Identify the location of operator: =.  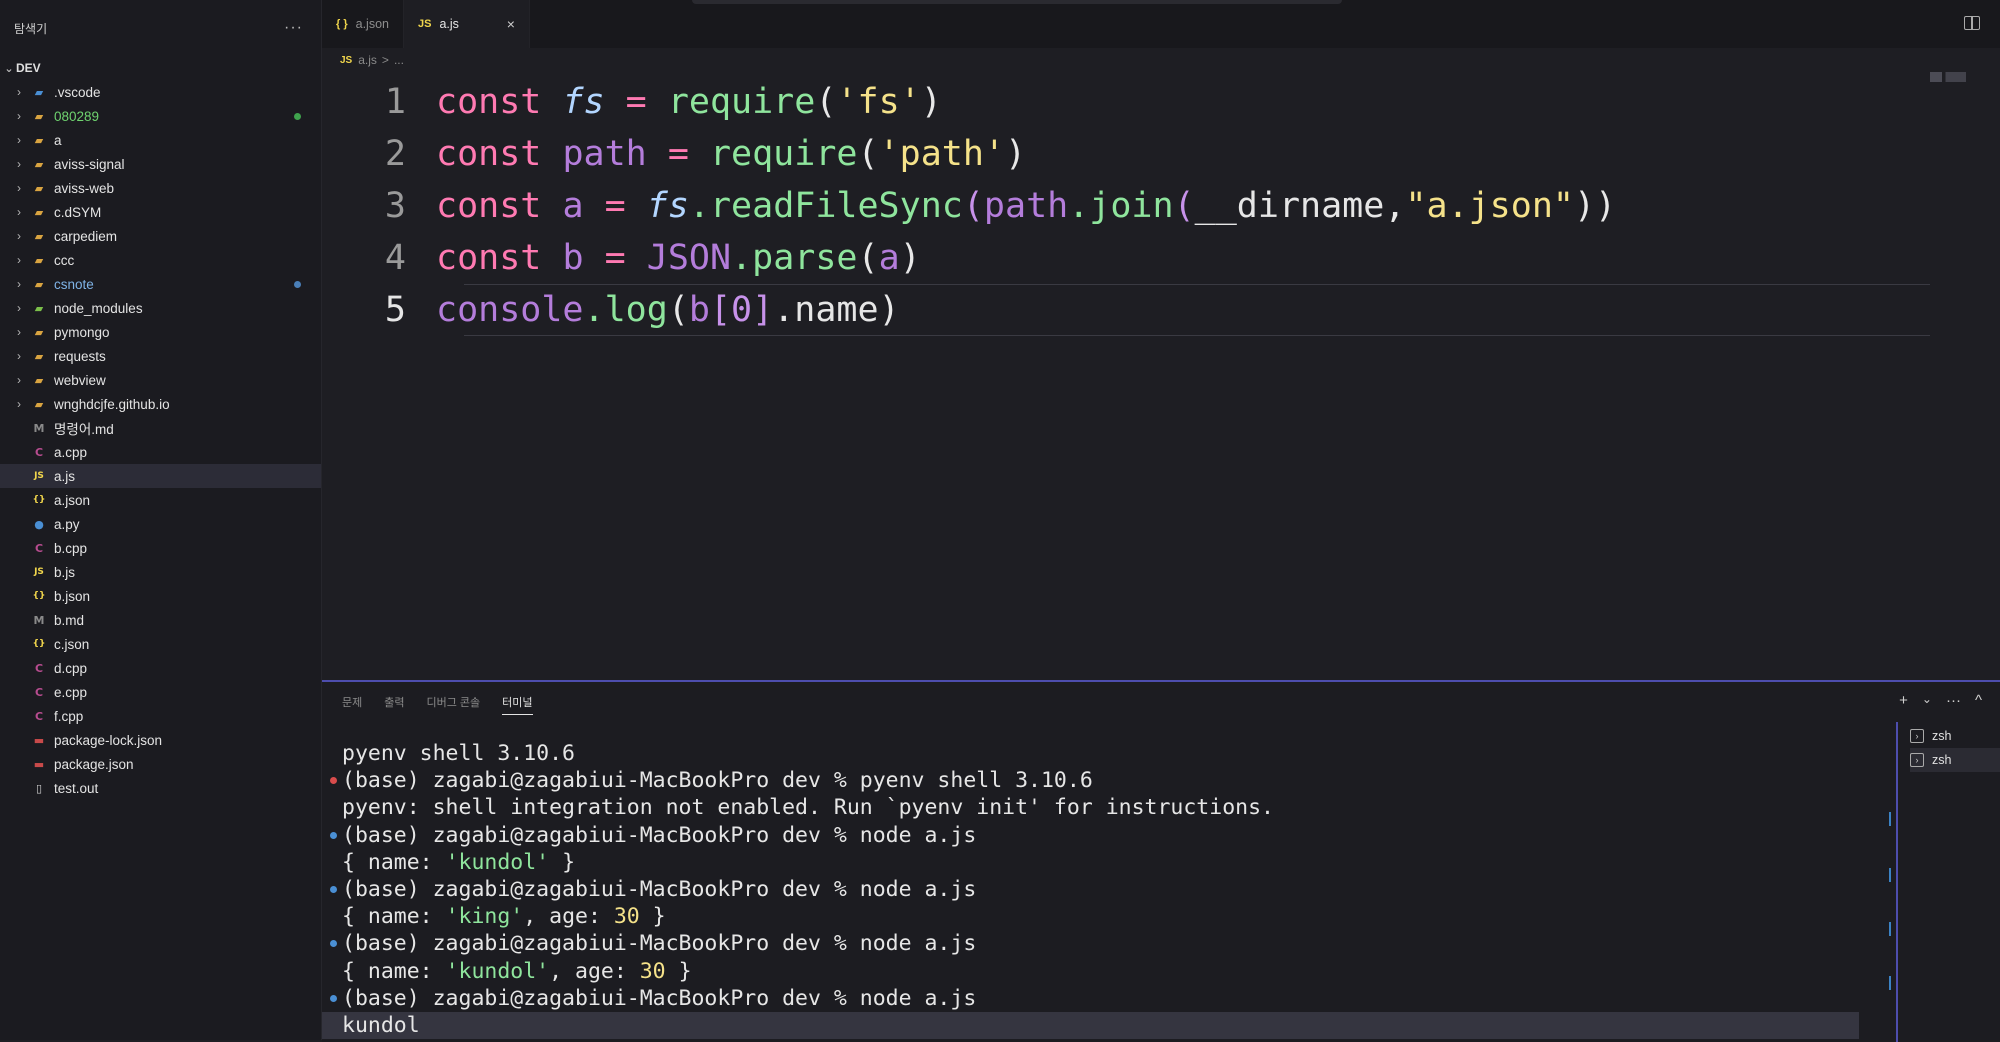
(678, 154).